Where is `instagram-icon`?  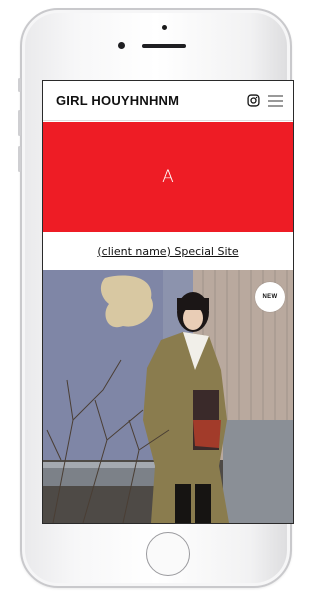 instagram-icon is located at coordinates (253, 100).